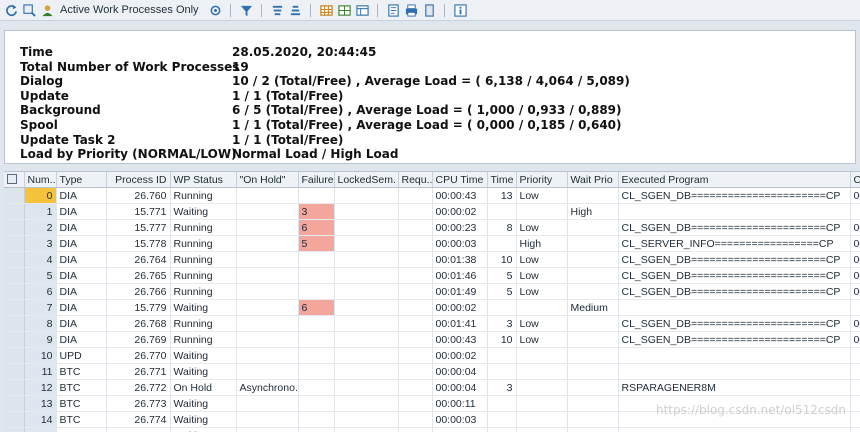 The image size is (860, 432). What do you see at coordinates (459, 420) in the screenshot?
I see `cell-cpu: 00:00:03` at bounding box center [459, 420].